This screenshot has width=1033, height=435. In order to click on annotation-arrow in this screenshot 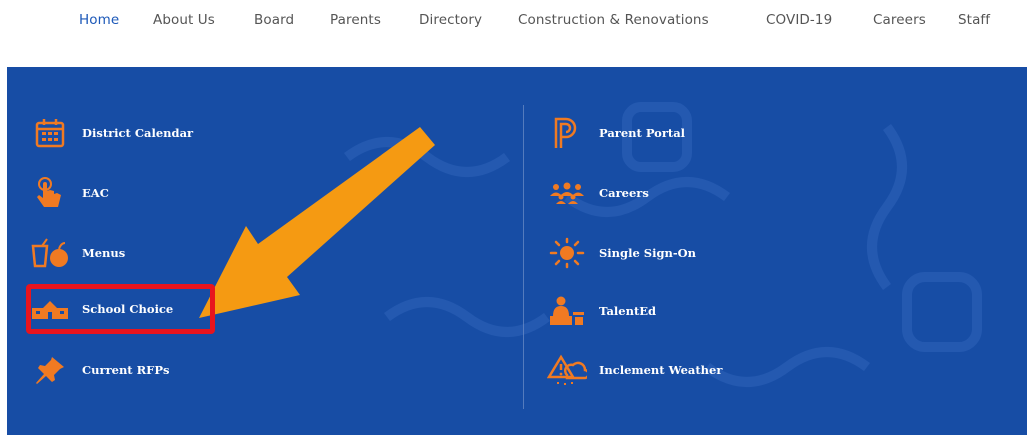, I will do `click(317, 222)`.